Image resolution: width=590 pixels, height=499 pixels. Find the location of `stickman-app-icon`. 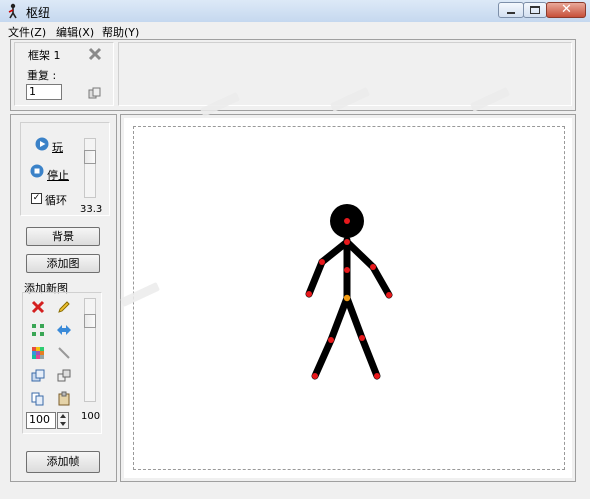

stickman-app-icon is located at coordinates (12, 11).